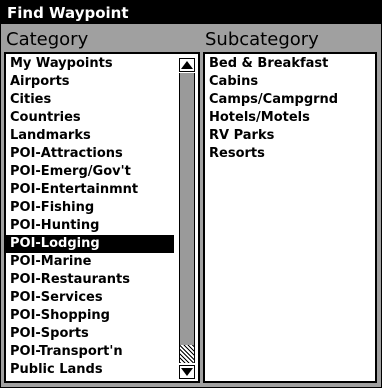  What do you see at coordinates (90, 100) in the screenshot?
I see `list-item: Cities` at bounding box center [90, 100].